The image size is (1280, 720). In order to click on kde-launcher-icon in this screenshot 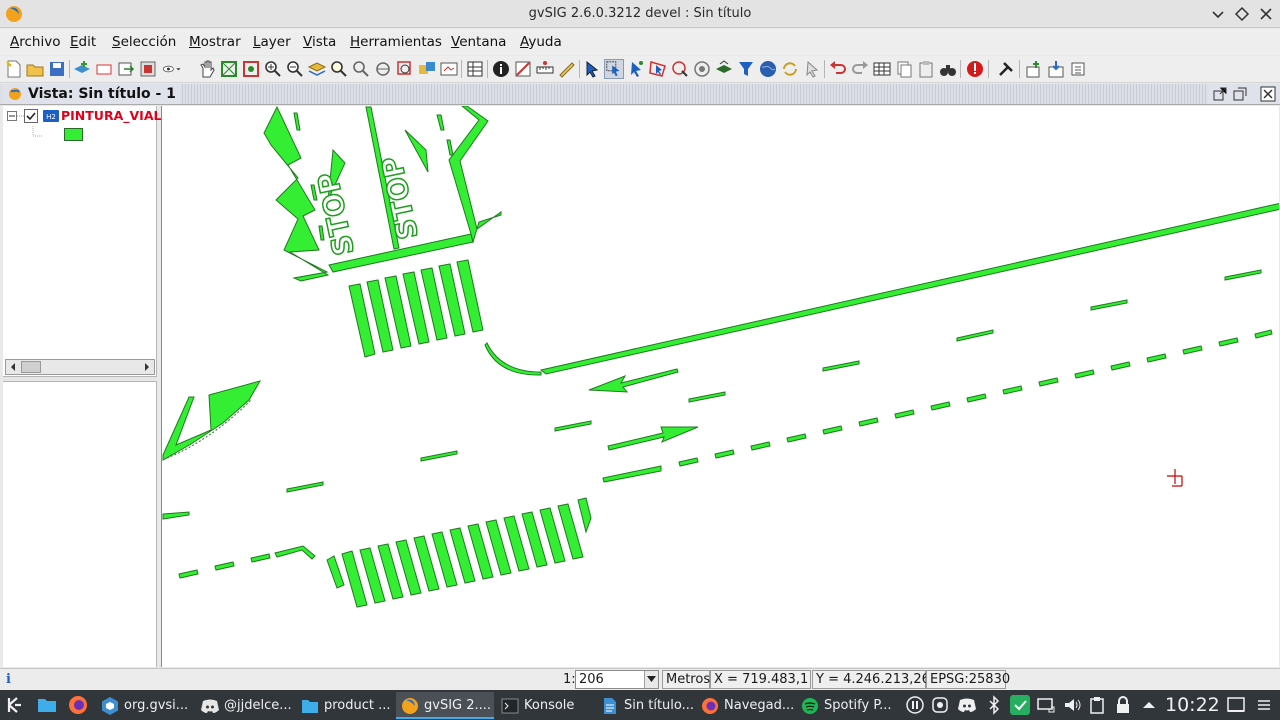, I will do `click(15, 705)`.